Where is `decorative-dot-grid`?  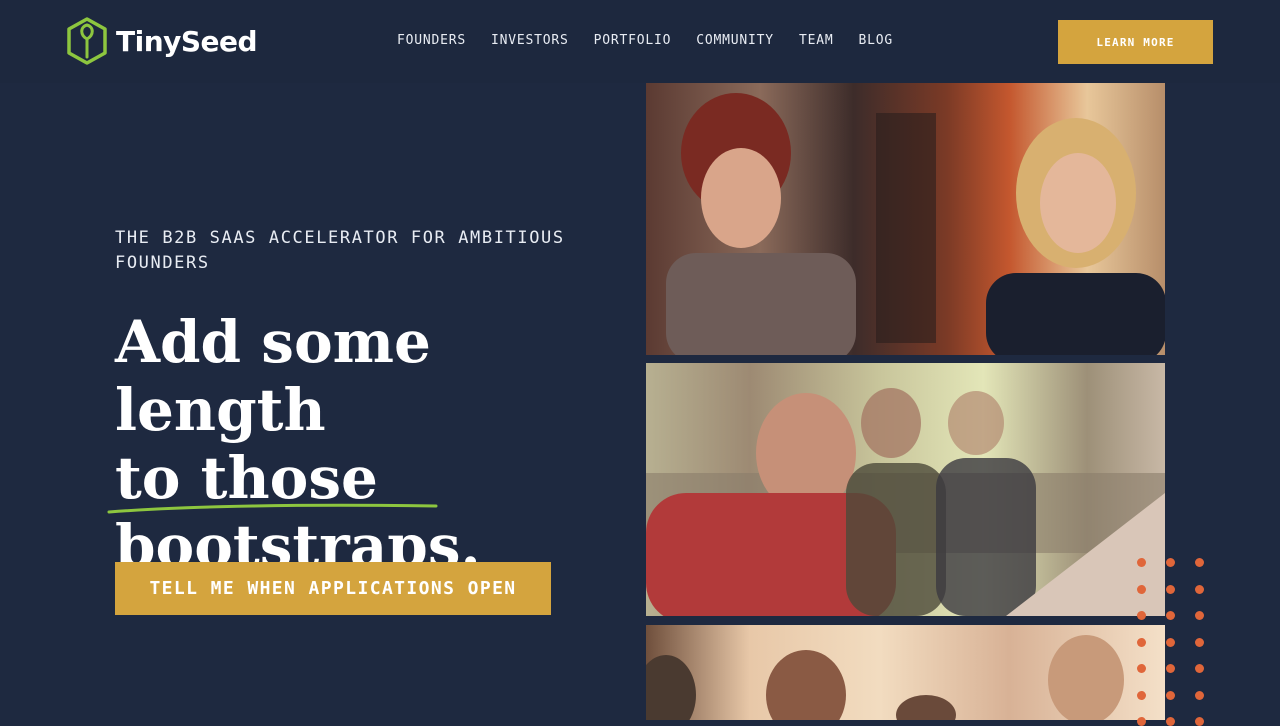
decorative-dot-grid is located at coordinates (1176, 641).